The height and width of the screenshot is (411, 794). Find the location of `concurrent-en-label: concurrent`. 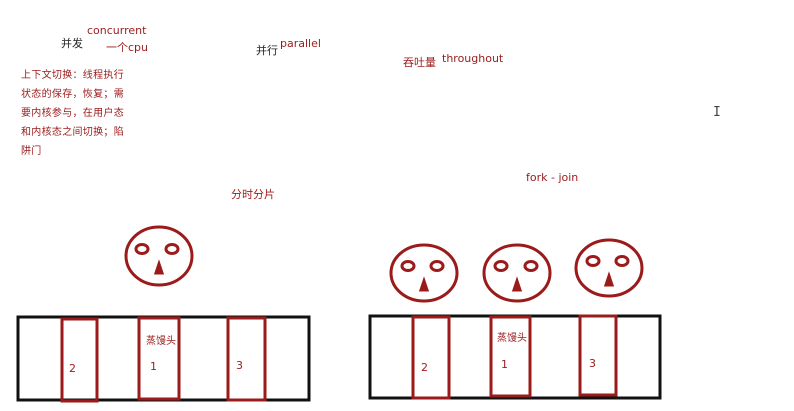

concurrent-en-label: concurrent is located at coordinates (117, 30).